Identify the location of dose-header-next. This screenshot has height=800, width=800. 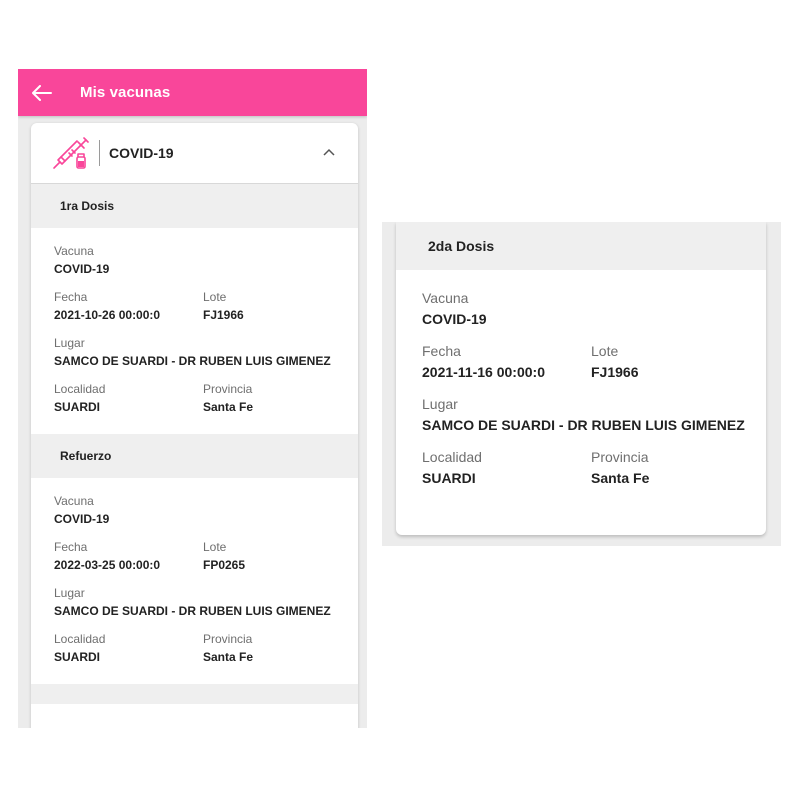
(194, 694).